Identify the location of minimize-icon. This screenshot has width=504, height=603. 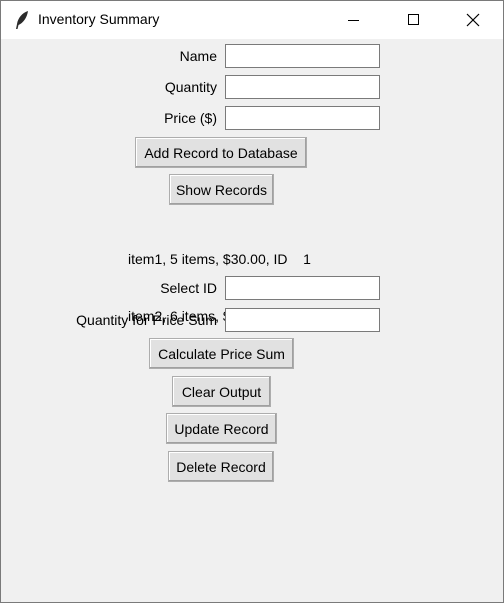
(353, 20).